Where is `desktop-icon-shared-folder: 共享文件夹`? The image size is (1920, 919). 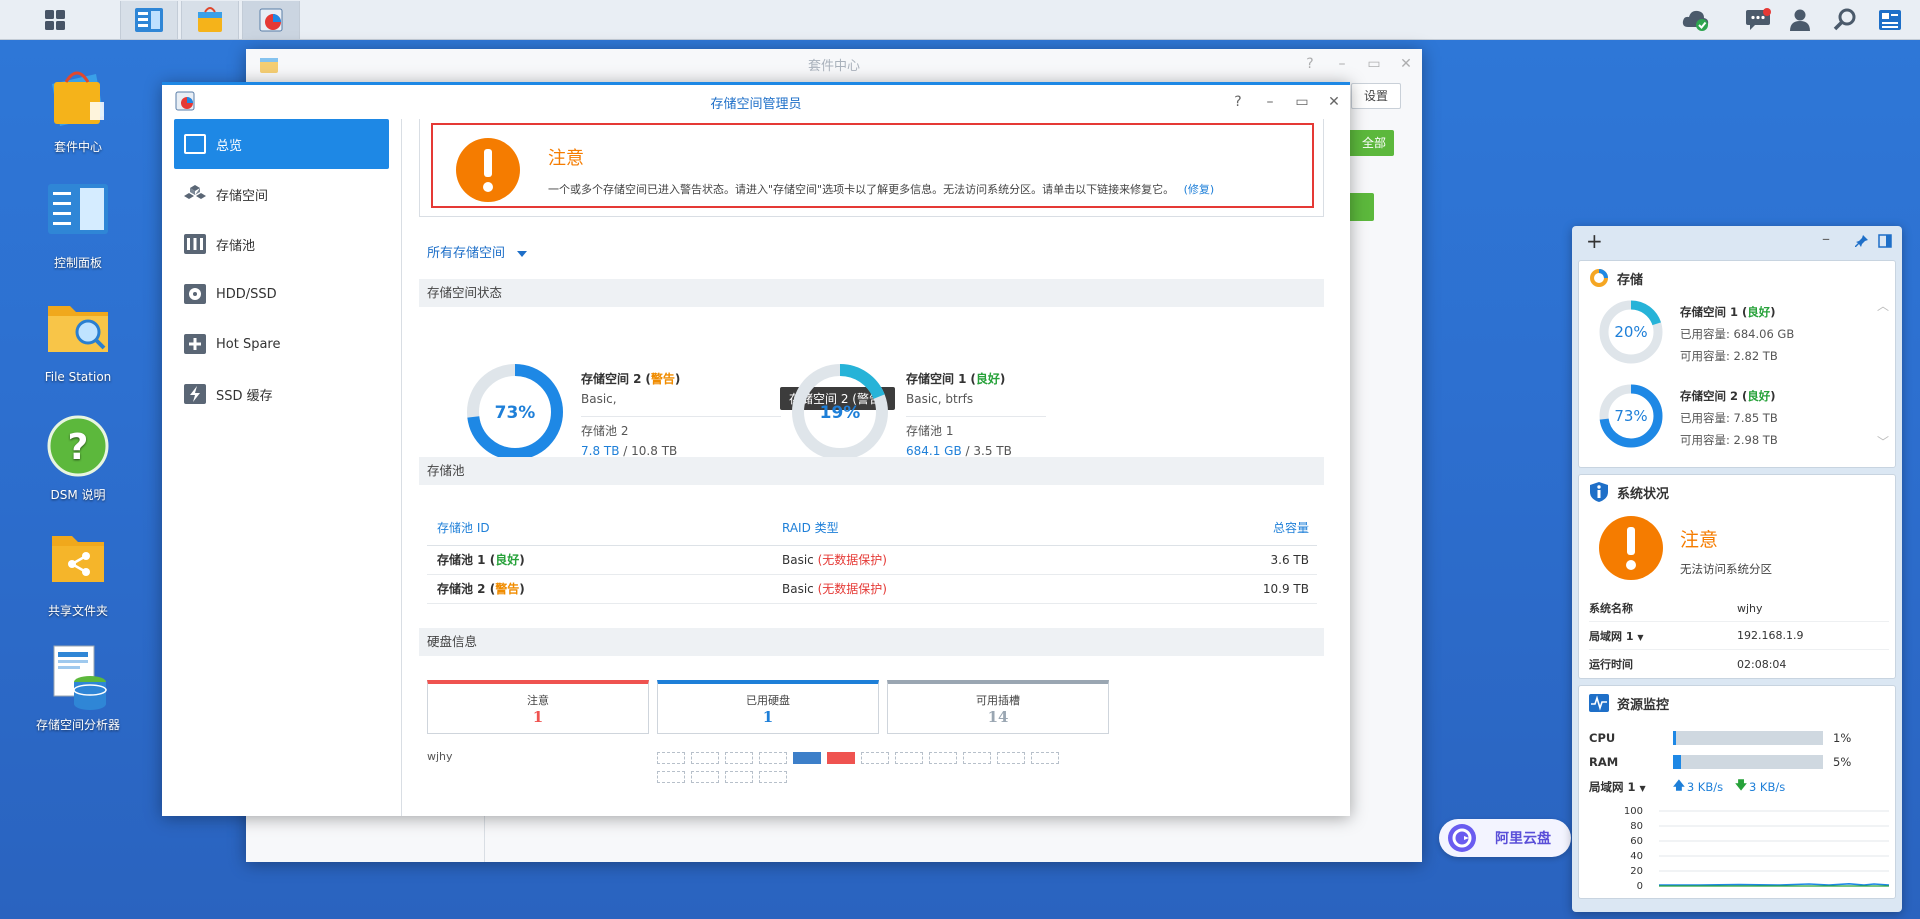 desktop-icon-shared-folder: 共享文件夹 is located at coordinates (78, 574).